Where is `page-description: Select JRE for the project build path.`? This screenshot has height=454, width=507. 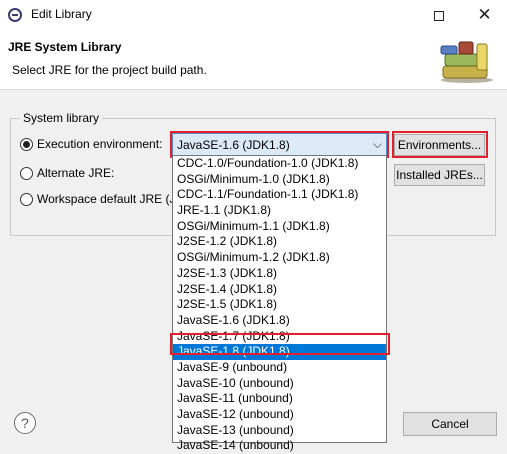 page-description: Select JRE for the project build path. is located at coordinates (109, 70).